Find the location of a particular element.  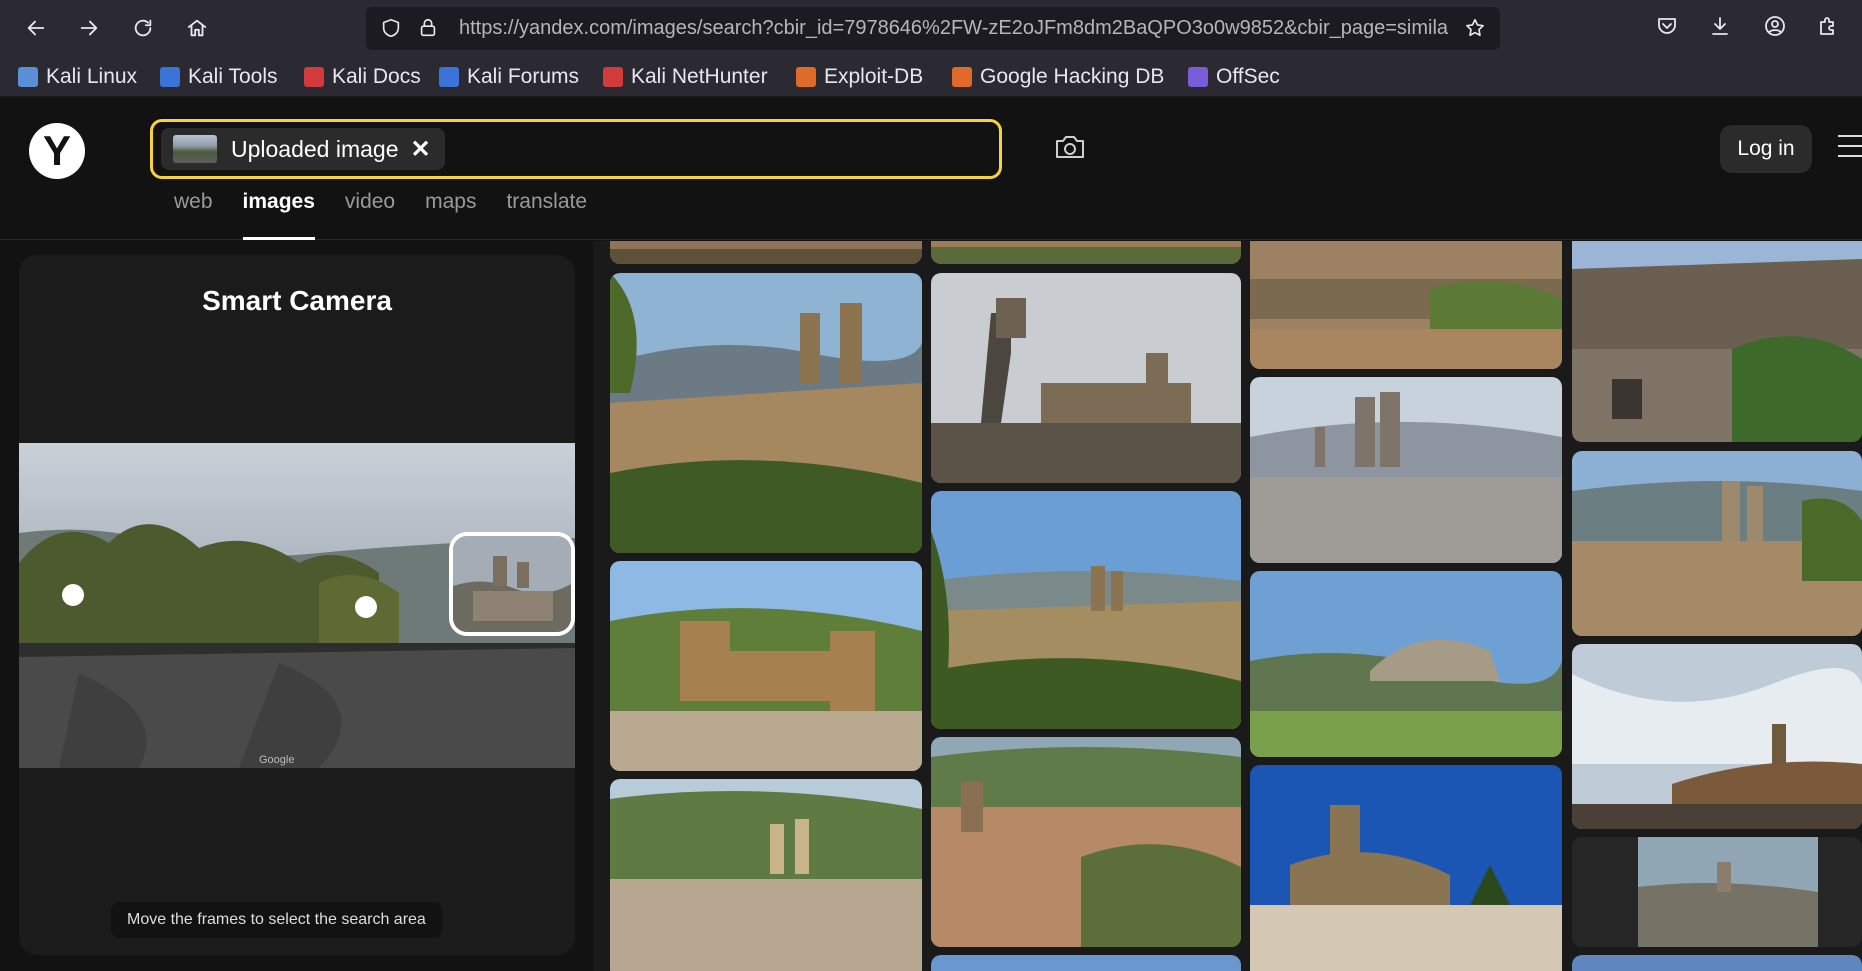

search-tabs: web images video maps translate is located at coordinates (395, 215).